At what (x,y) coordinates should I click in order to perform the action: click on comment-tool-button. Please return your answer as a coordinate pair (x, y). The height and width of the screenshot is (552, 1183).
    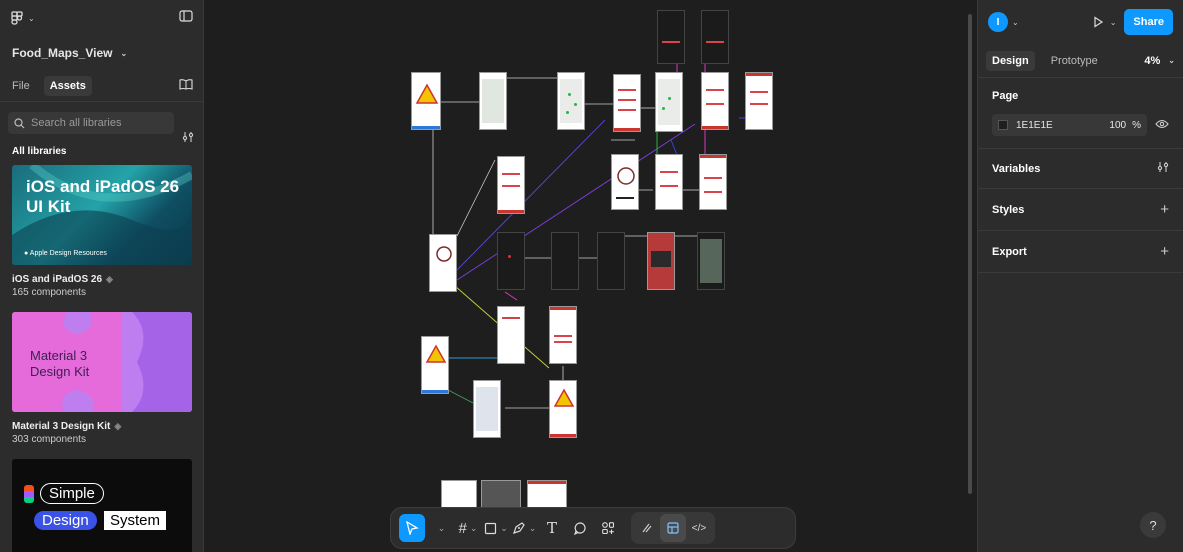
    Looking at the image, I should click on (580, 528).